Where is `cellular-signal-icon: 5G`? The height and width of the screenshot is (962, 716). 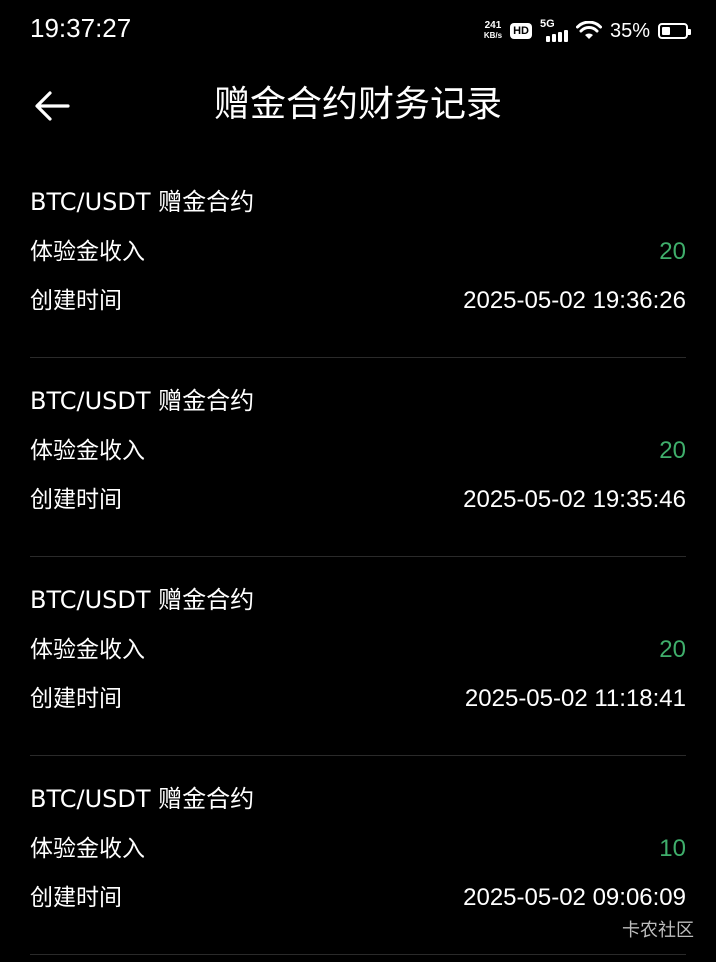
cellular-signal-icon: 5G is located at coordinates (553, 30).